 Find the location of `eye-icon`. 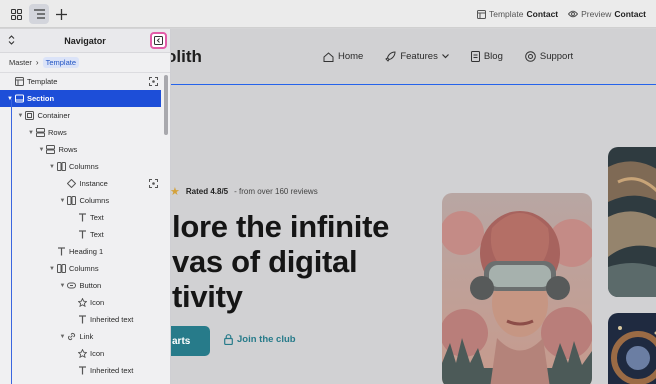

eye-icon is located at coordinates (573, 14).